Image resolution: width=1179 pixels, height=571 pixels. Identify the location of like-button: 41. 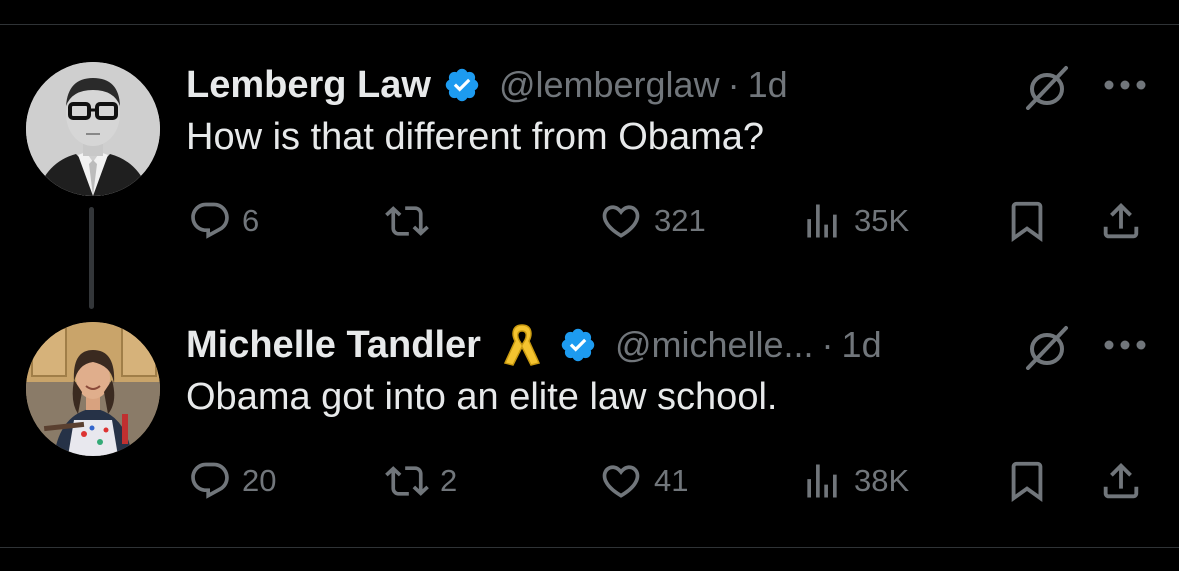
(643, 481).